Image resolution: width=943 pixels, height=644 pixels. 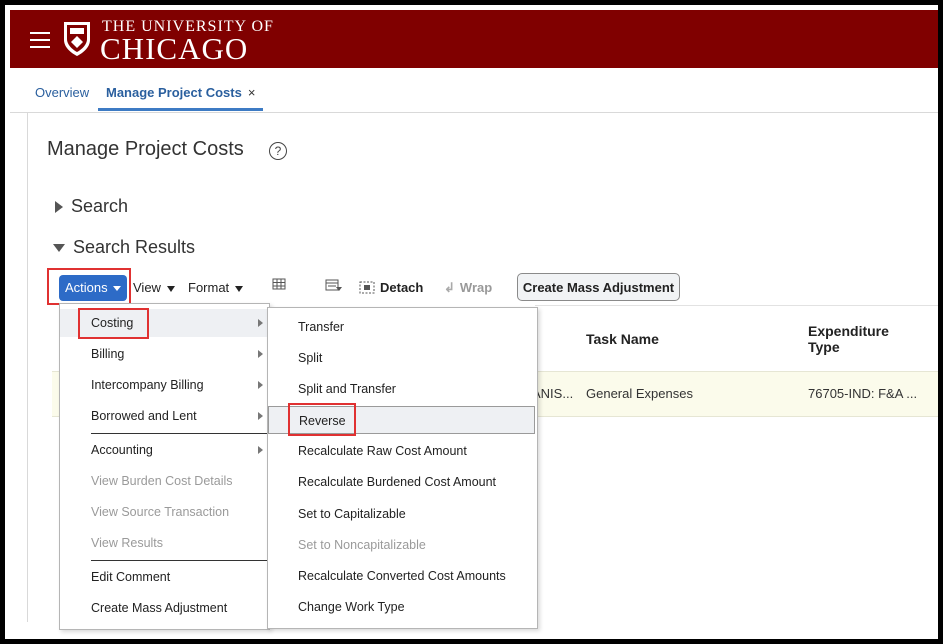 What do you see at coordinates (144, 416) in the screenshot?
I see `menu-item-label: Borrowed and Lent` at bounding box center [144, 416].